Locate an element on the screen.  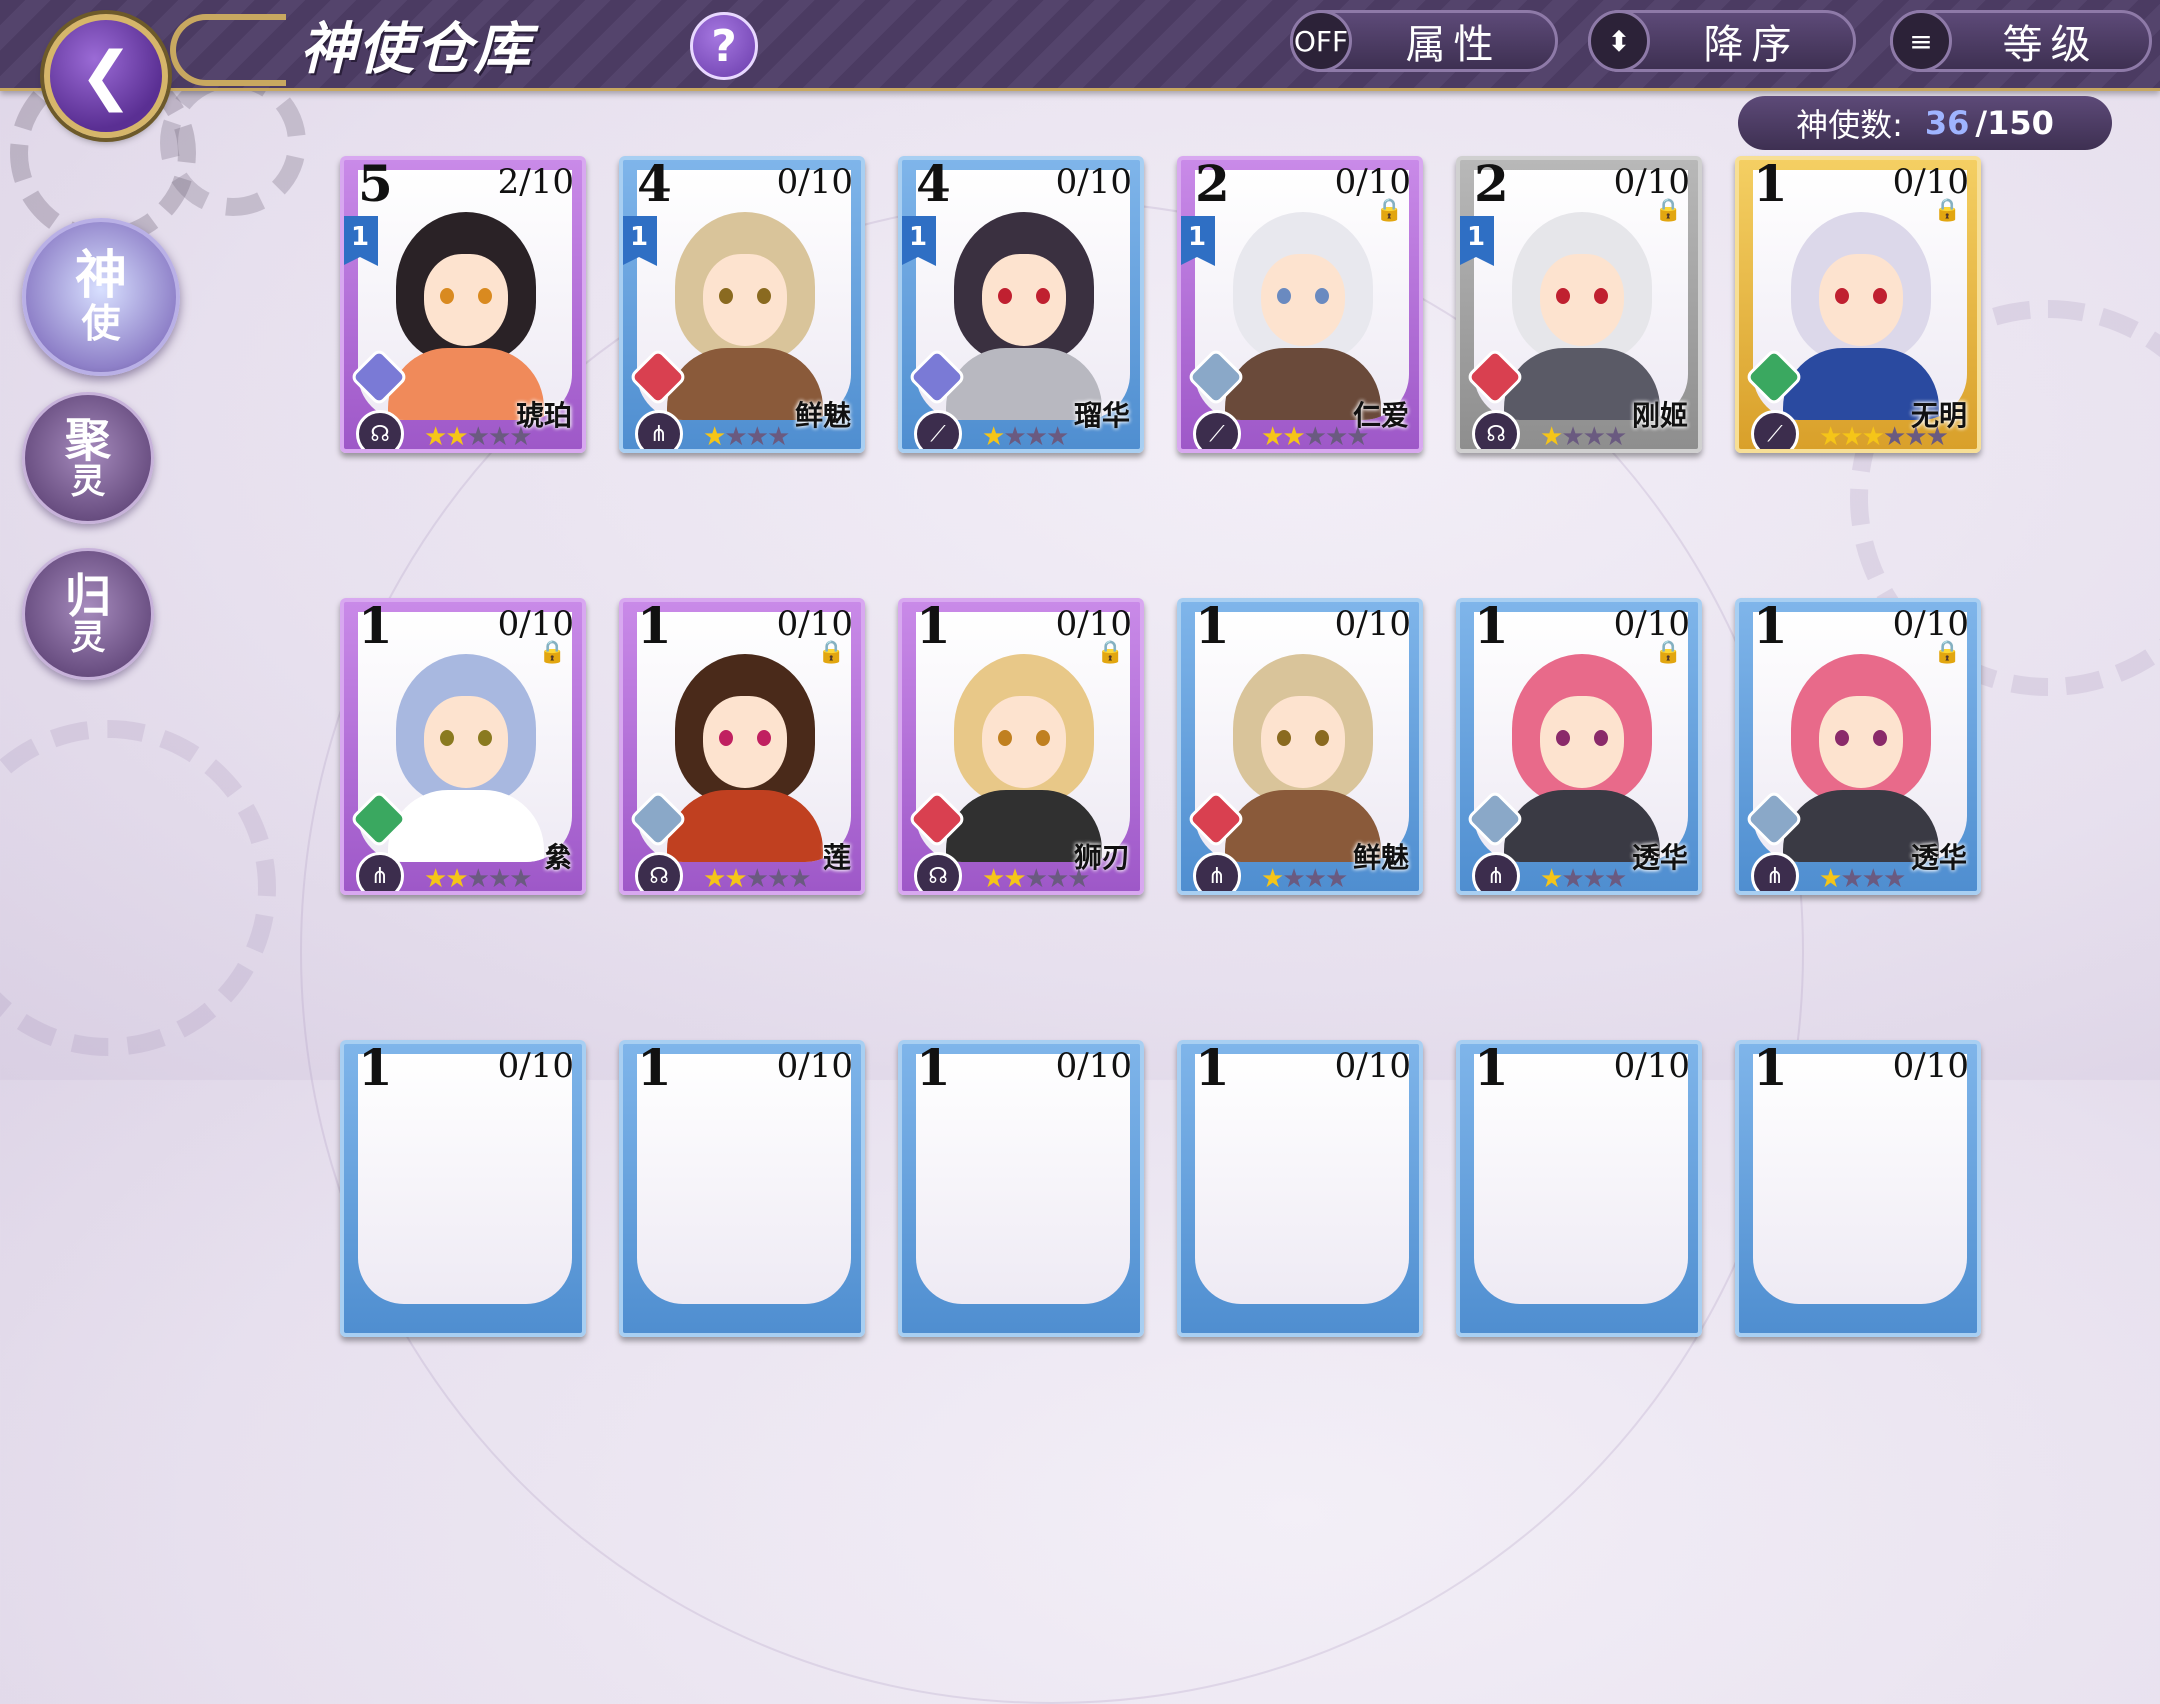
unit-card: 1 0/10 🔒 ☊ 狮刃 ★★★★★ is located at coordinates (1021, 746).